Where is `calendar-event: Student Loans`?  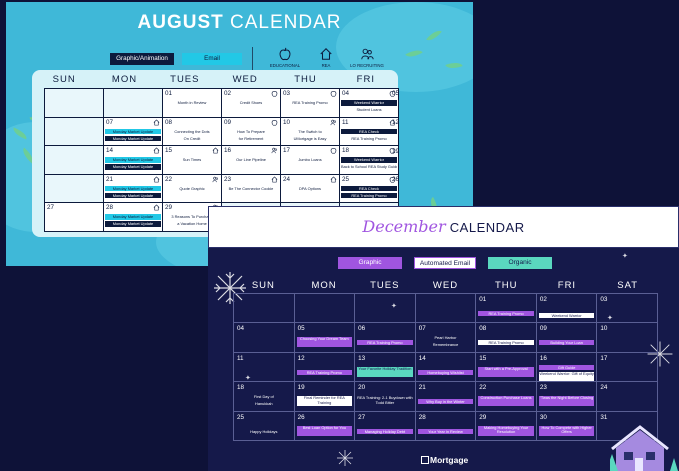 calendar-event: Student Loans is located at coordinates (369, 110).